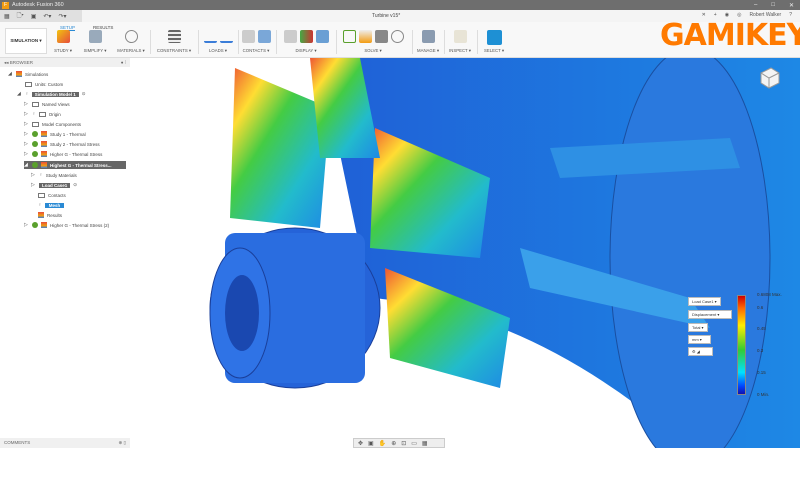 This screenshot has width=800, height=500. Describe the element at coordinates (34, 16) in the screenshot. I see `save-icon: ▣` at that location.